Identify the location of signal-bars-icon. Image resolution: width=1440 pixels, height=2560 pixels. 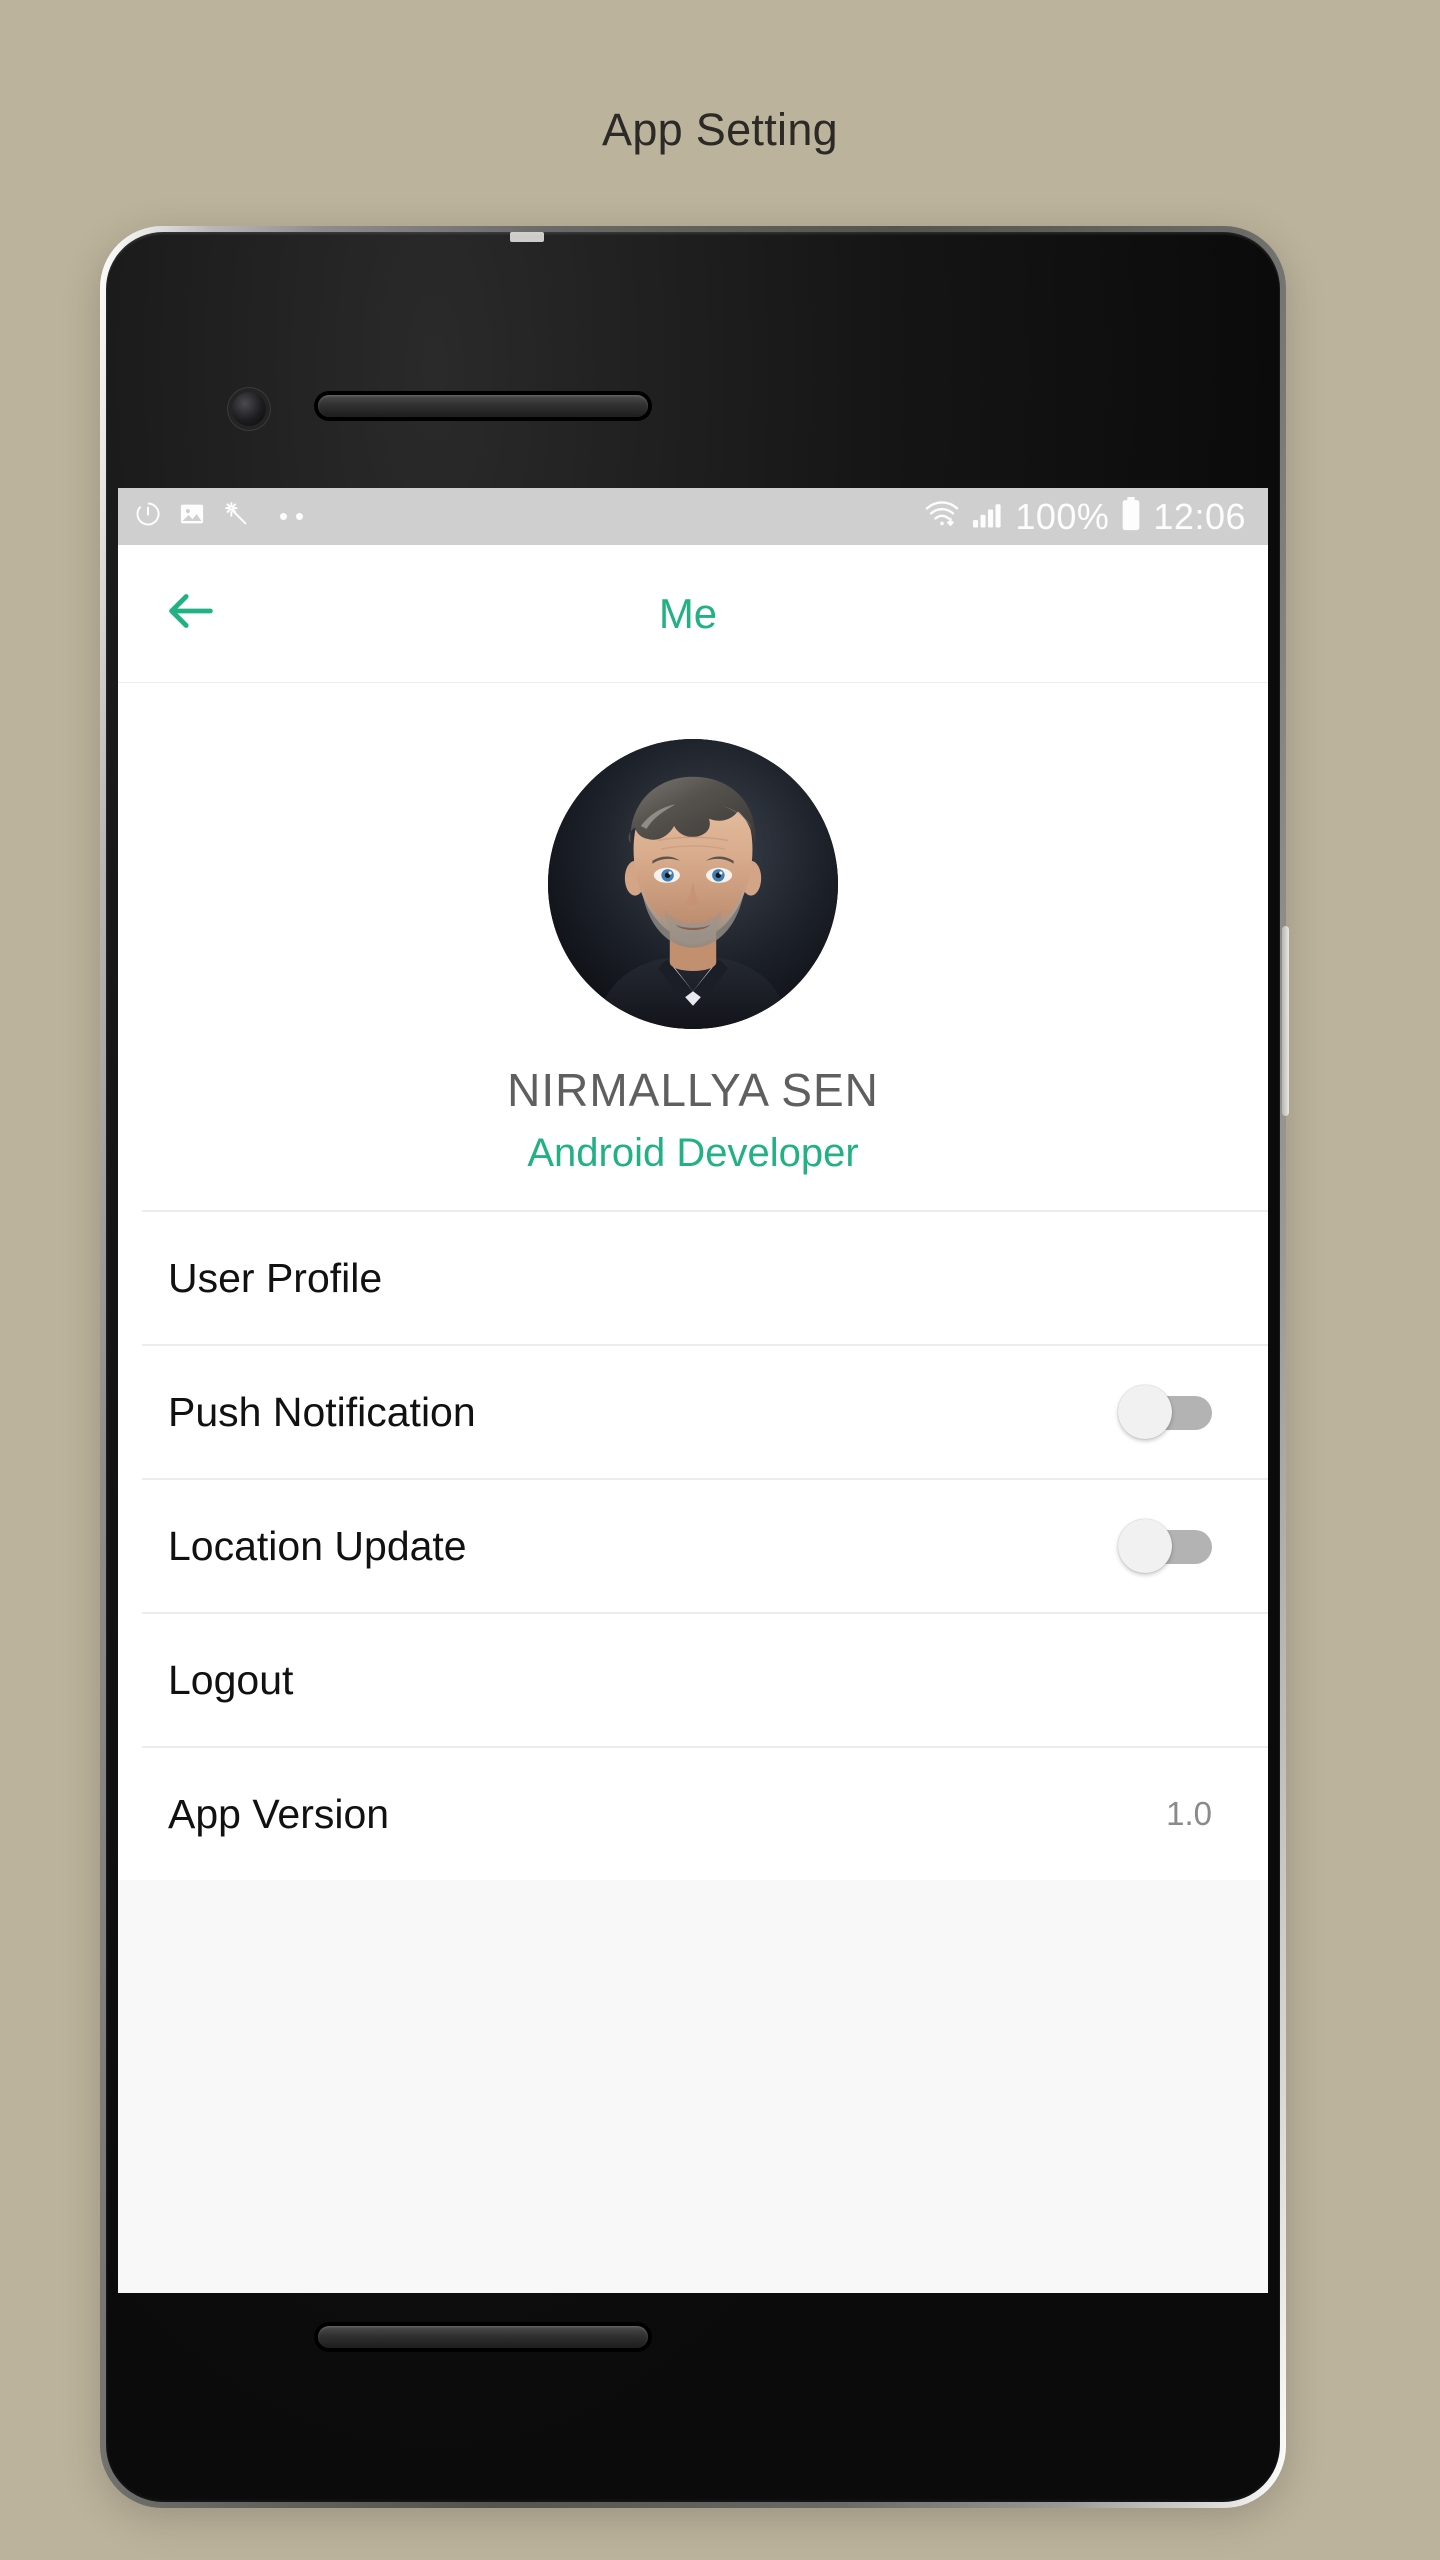
(988, 516).